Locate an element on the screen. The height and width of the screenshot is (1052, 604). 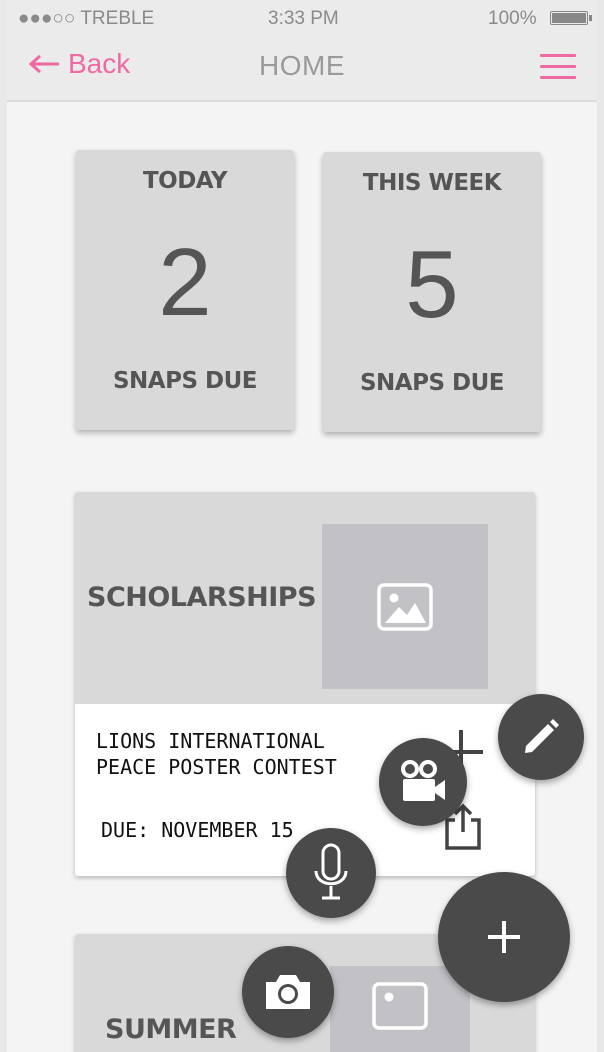
stat-card-today: TODAY 2 SNAPS DUE is located at coordinates (185, 290).